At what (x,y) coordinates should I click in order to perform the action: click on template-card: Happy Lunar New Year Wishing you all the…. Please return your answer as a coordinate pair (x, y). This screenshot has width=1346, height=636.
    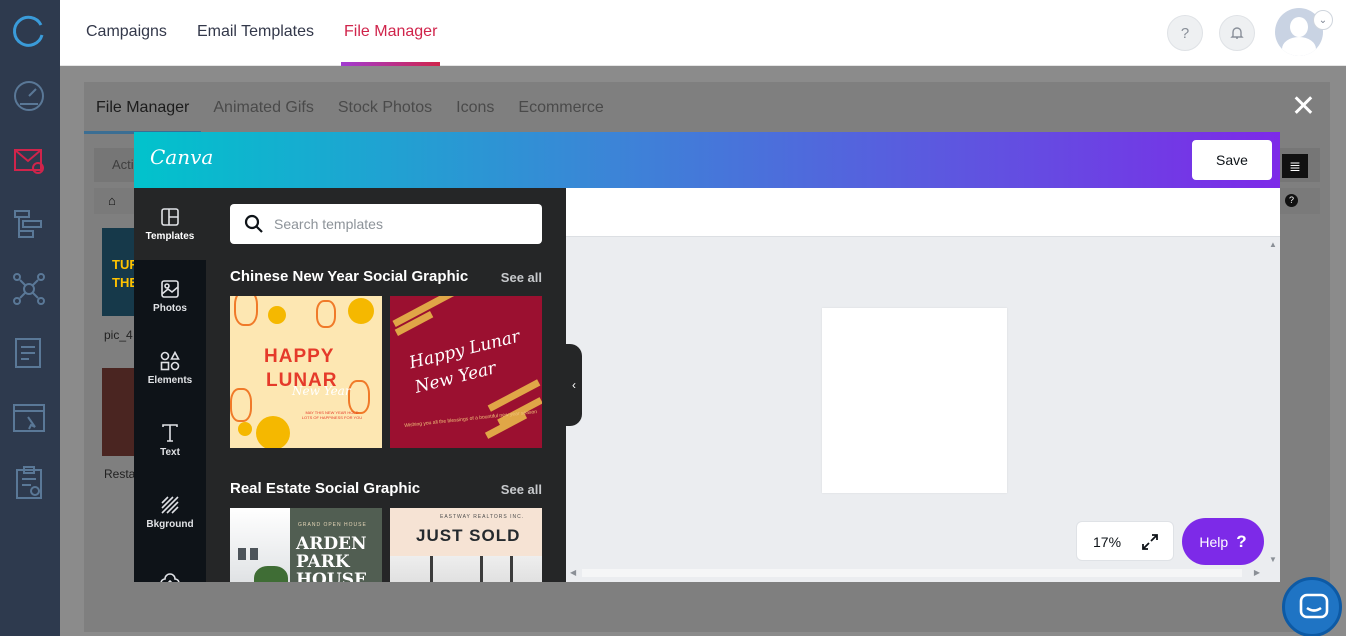
    Looking at the image, I should click on (466, 372).